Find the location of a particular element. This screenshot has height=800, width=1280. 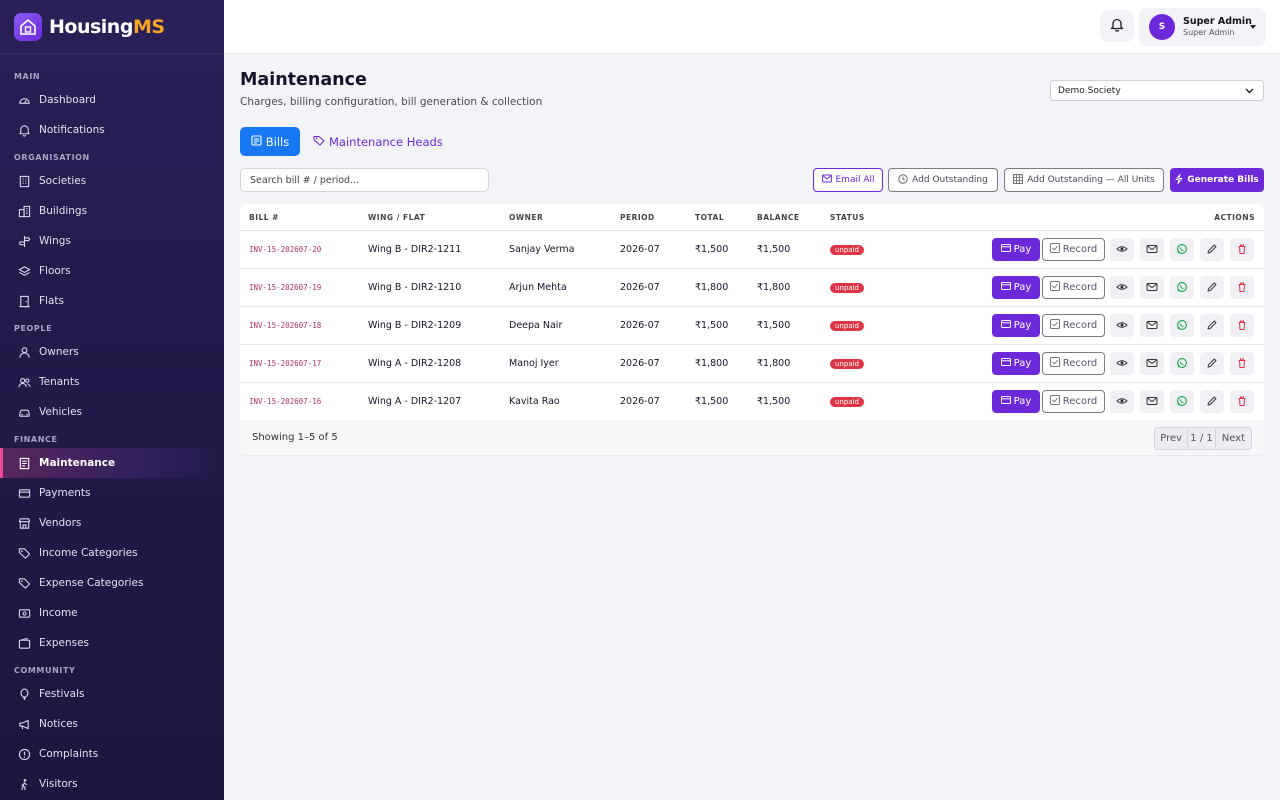

users-icon is located at coordinates (24, 382).